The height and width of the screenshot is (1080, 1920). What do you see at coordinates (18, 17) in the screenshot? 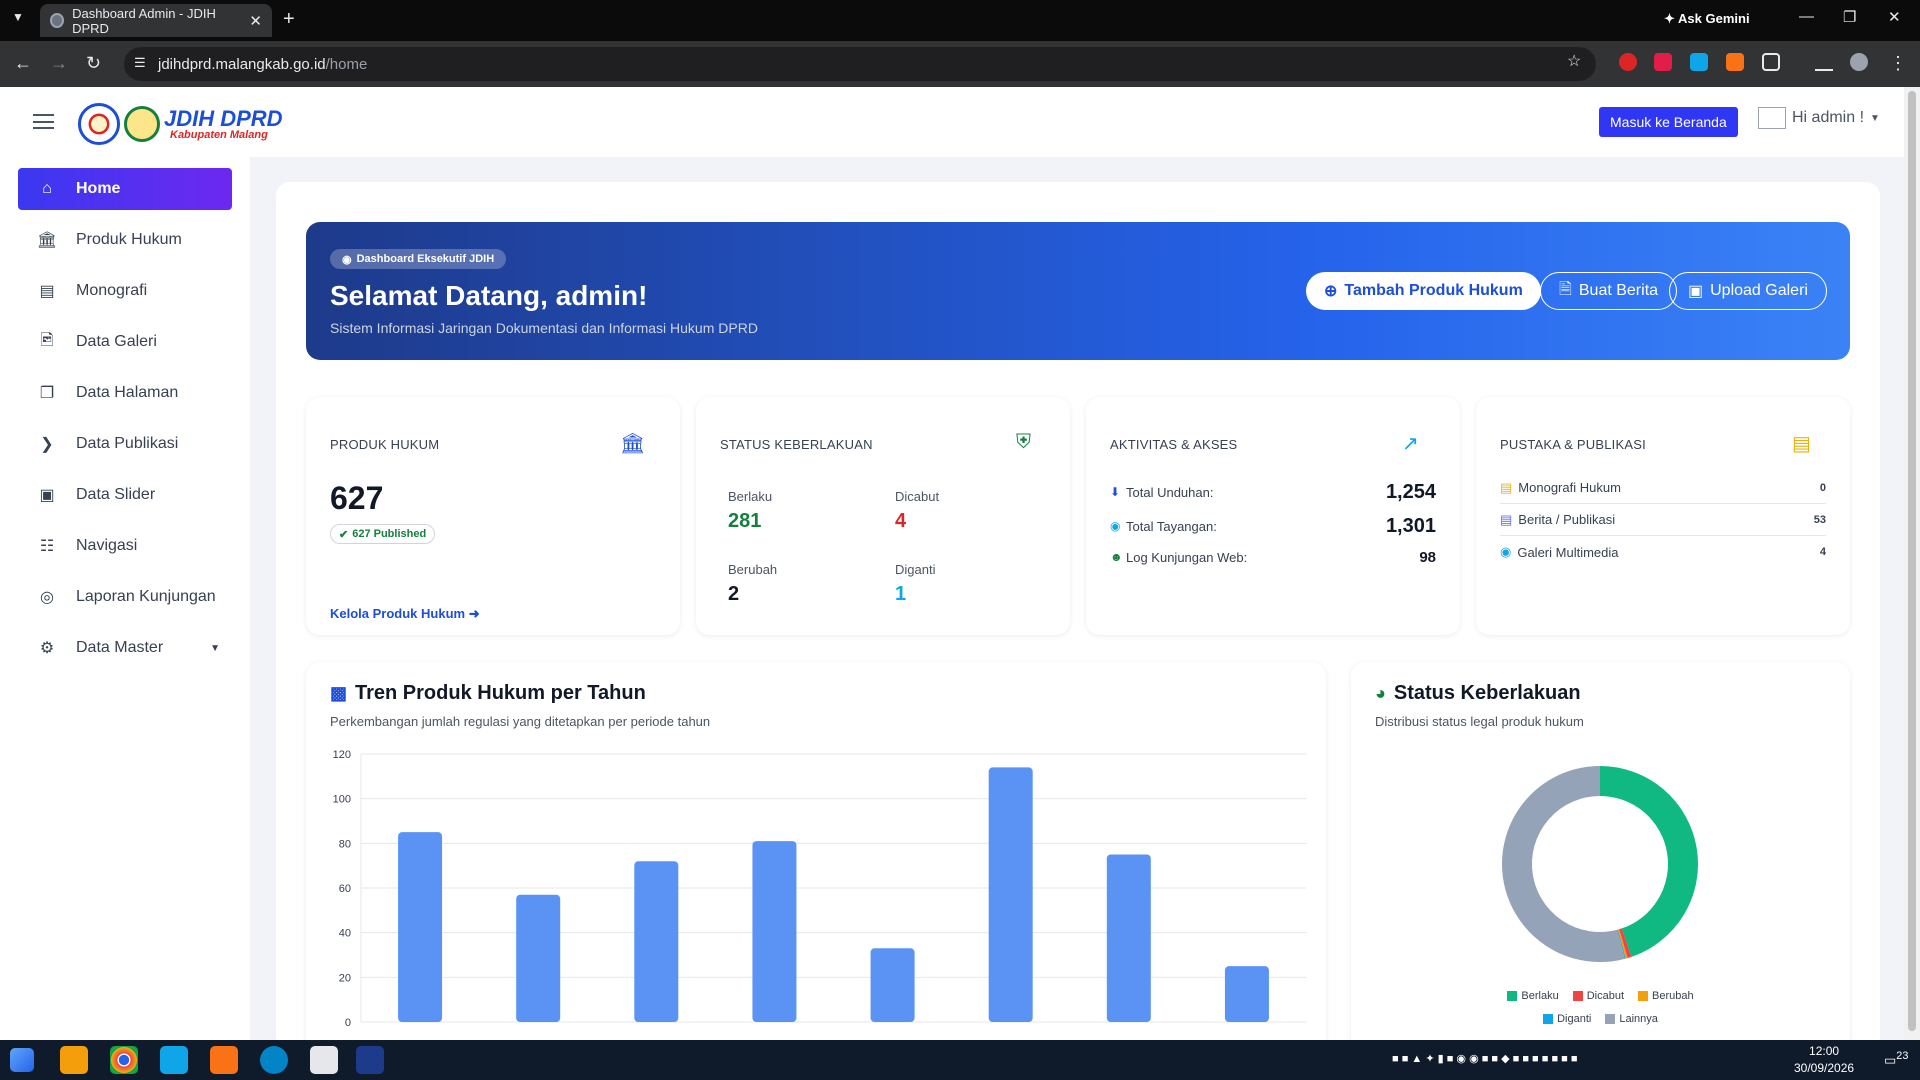
I see `tab-search-icon: ▼` at bounding box center [18, 17].